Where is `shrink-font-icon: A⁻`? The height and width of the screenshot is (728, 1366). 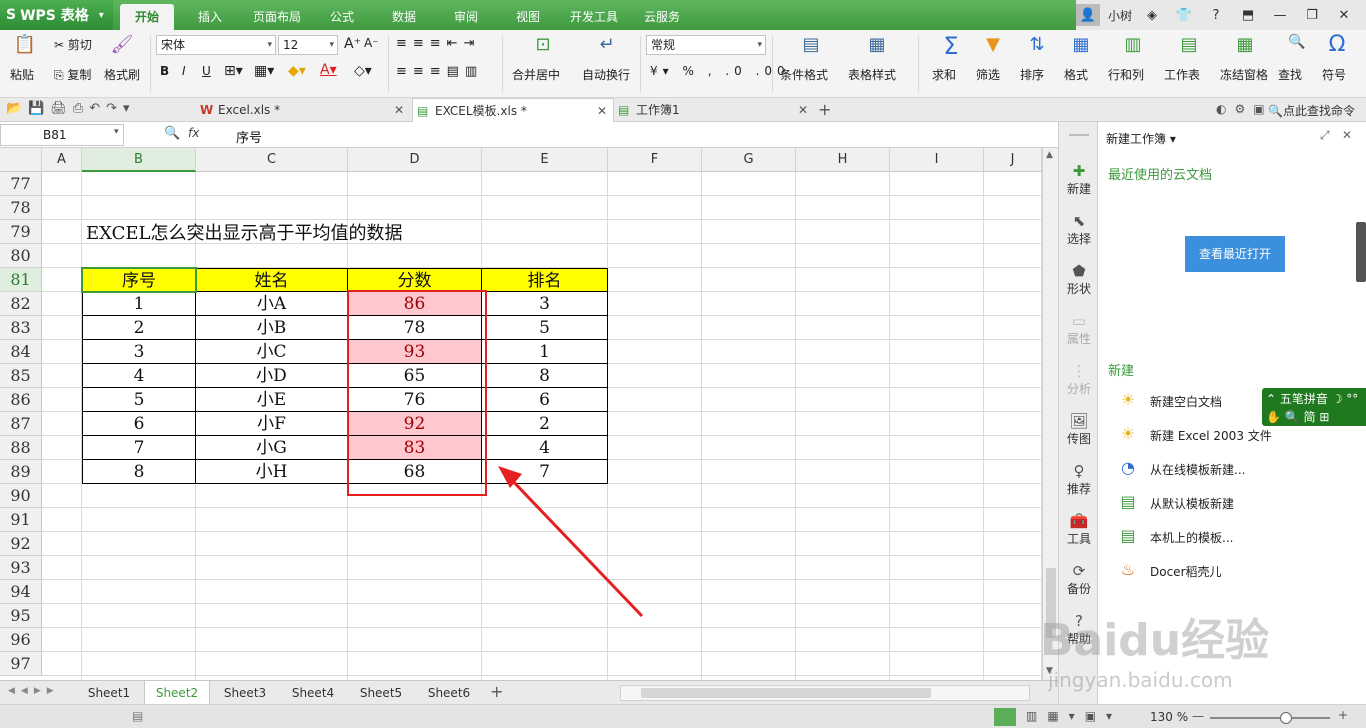
shrink-font-icon: A⁻ is located at coordinates (371, 43).